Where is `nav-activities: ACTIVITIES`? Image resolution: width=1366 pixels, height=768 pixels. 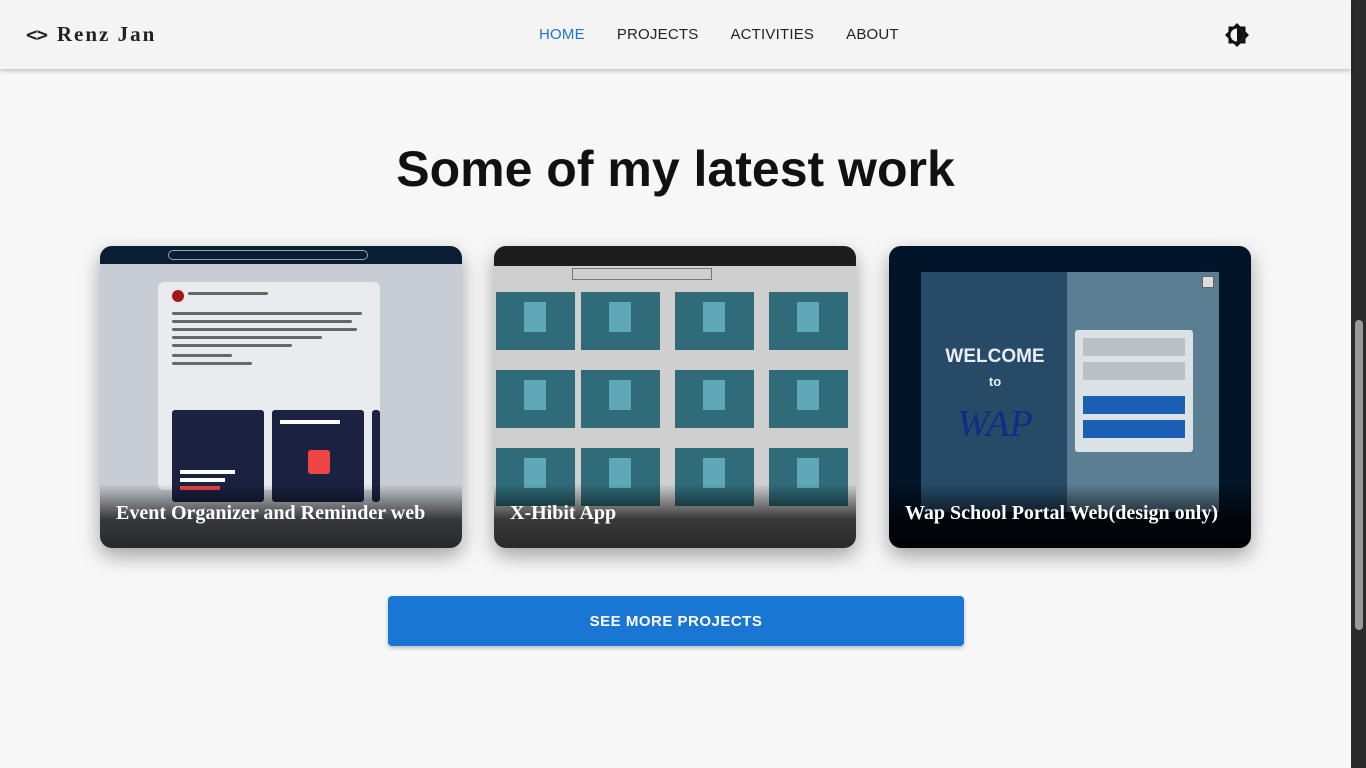 nav-activities: ACTIVITIES is located at coordinates (772, 34).